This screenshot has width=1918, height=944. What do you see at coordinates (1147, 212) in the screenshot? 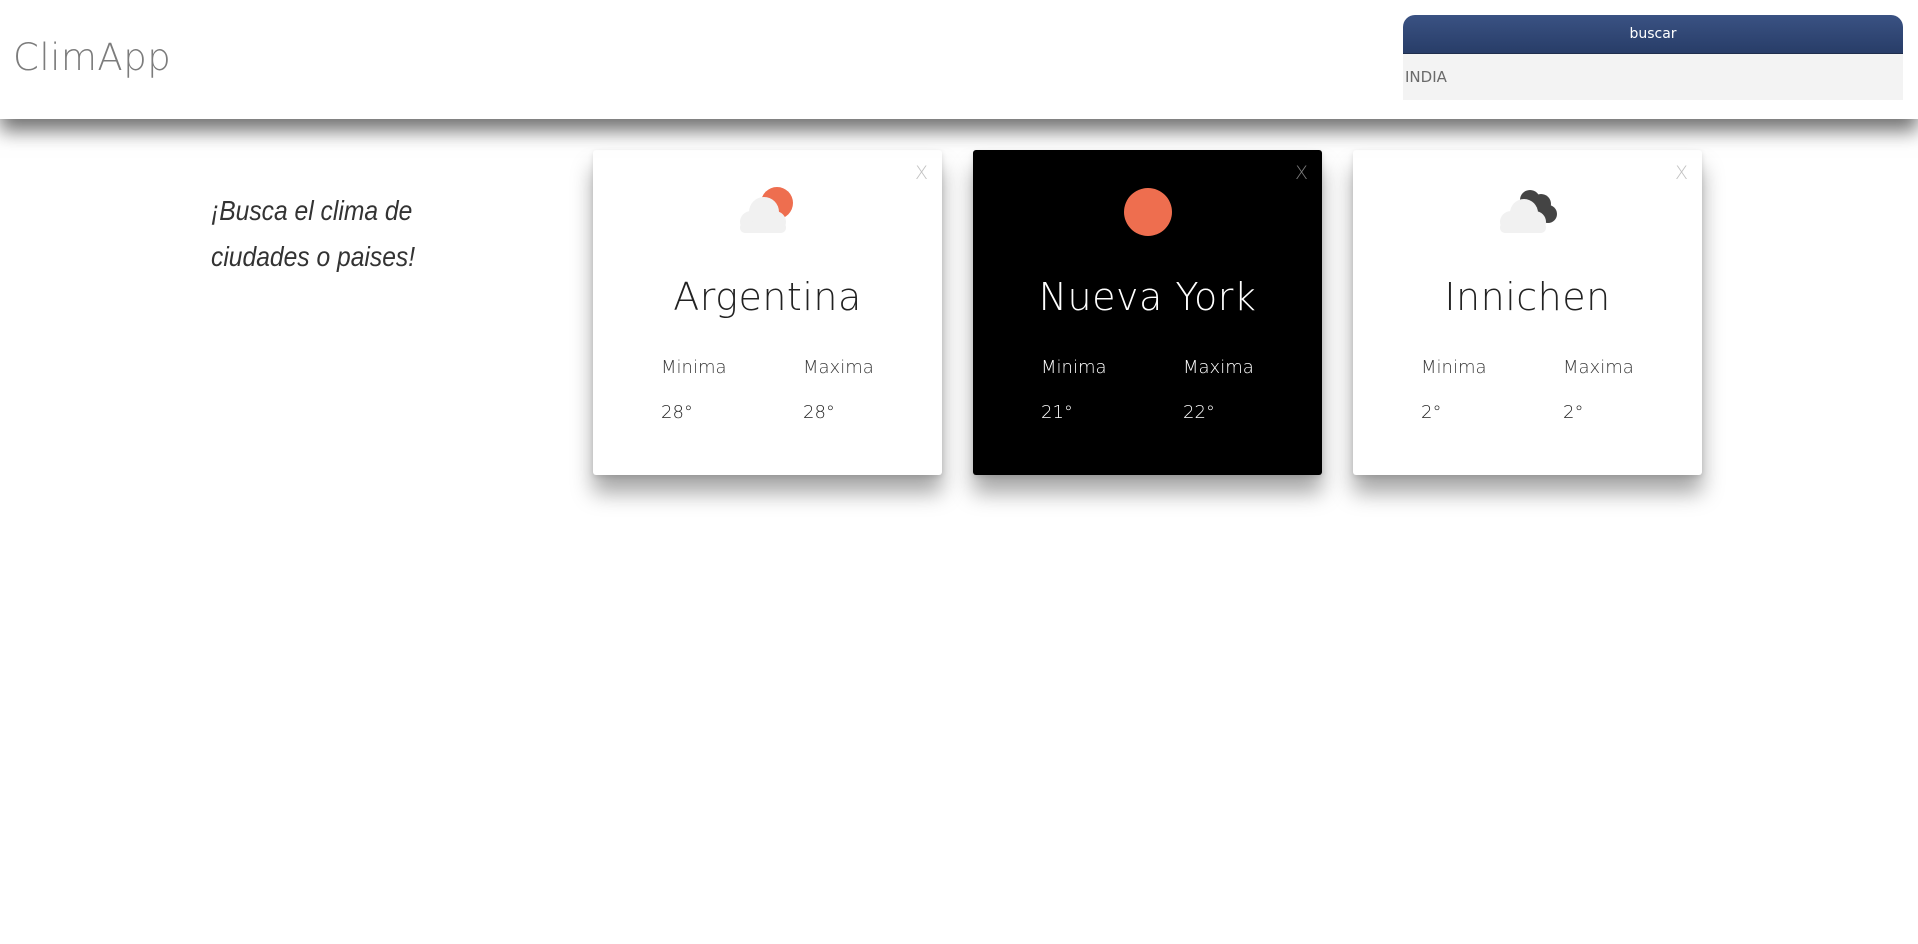
I see `sun-icon` at bounding box center [1147, 212].